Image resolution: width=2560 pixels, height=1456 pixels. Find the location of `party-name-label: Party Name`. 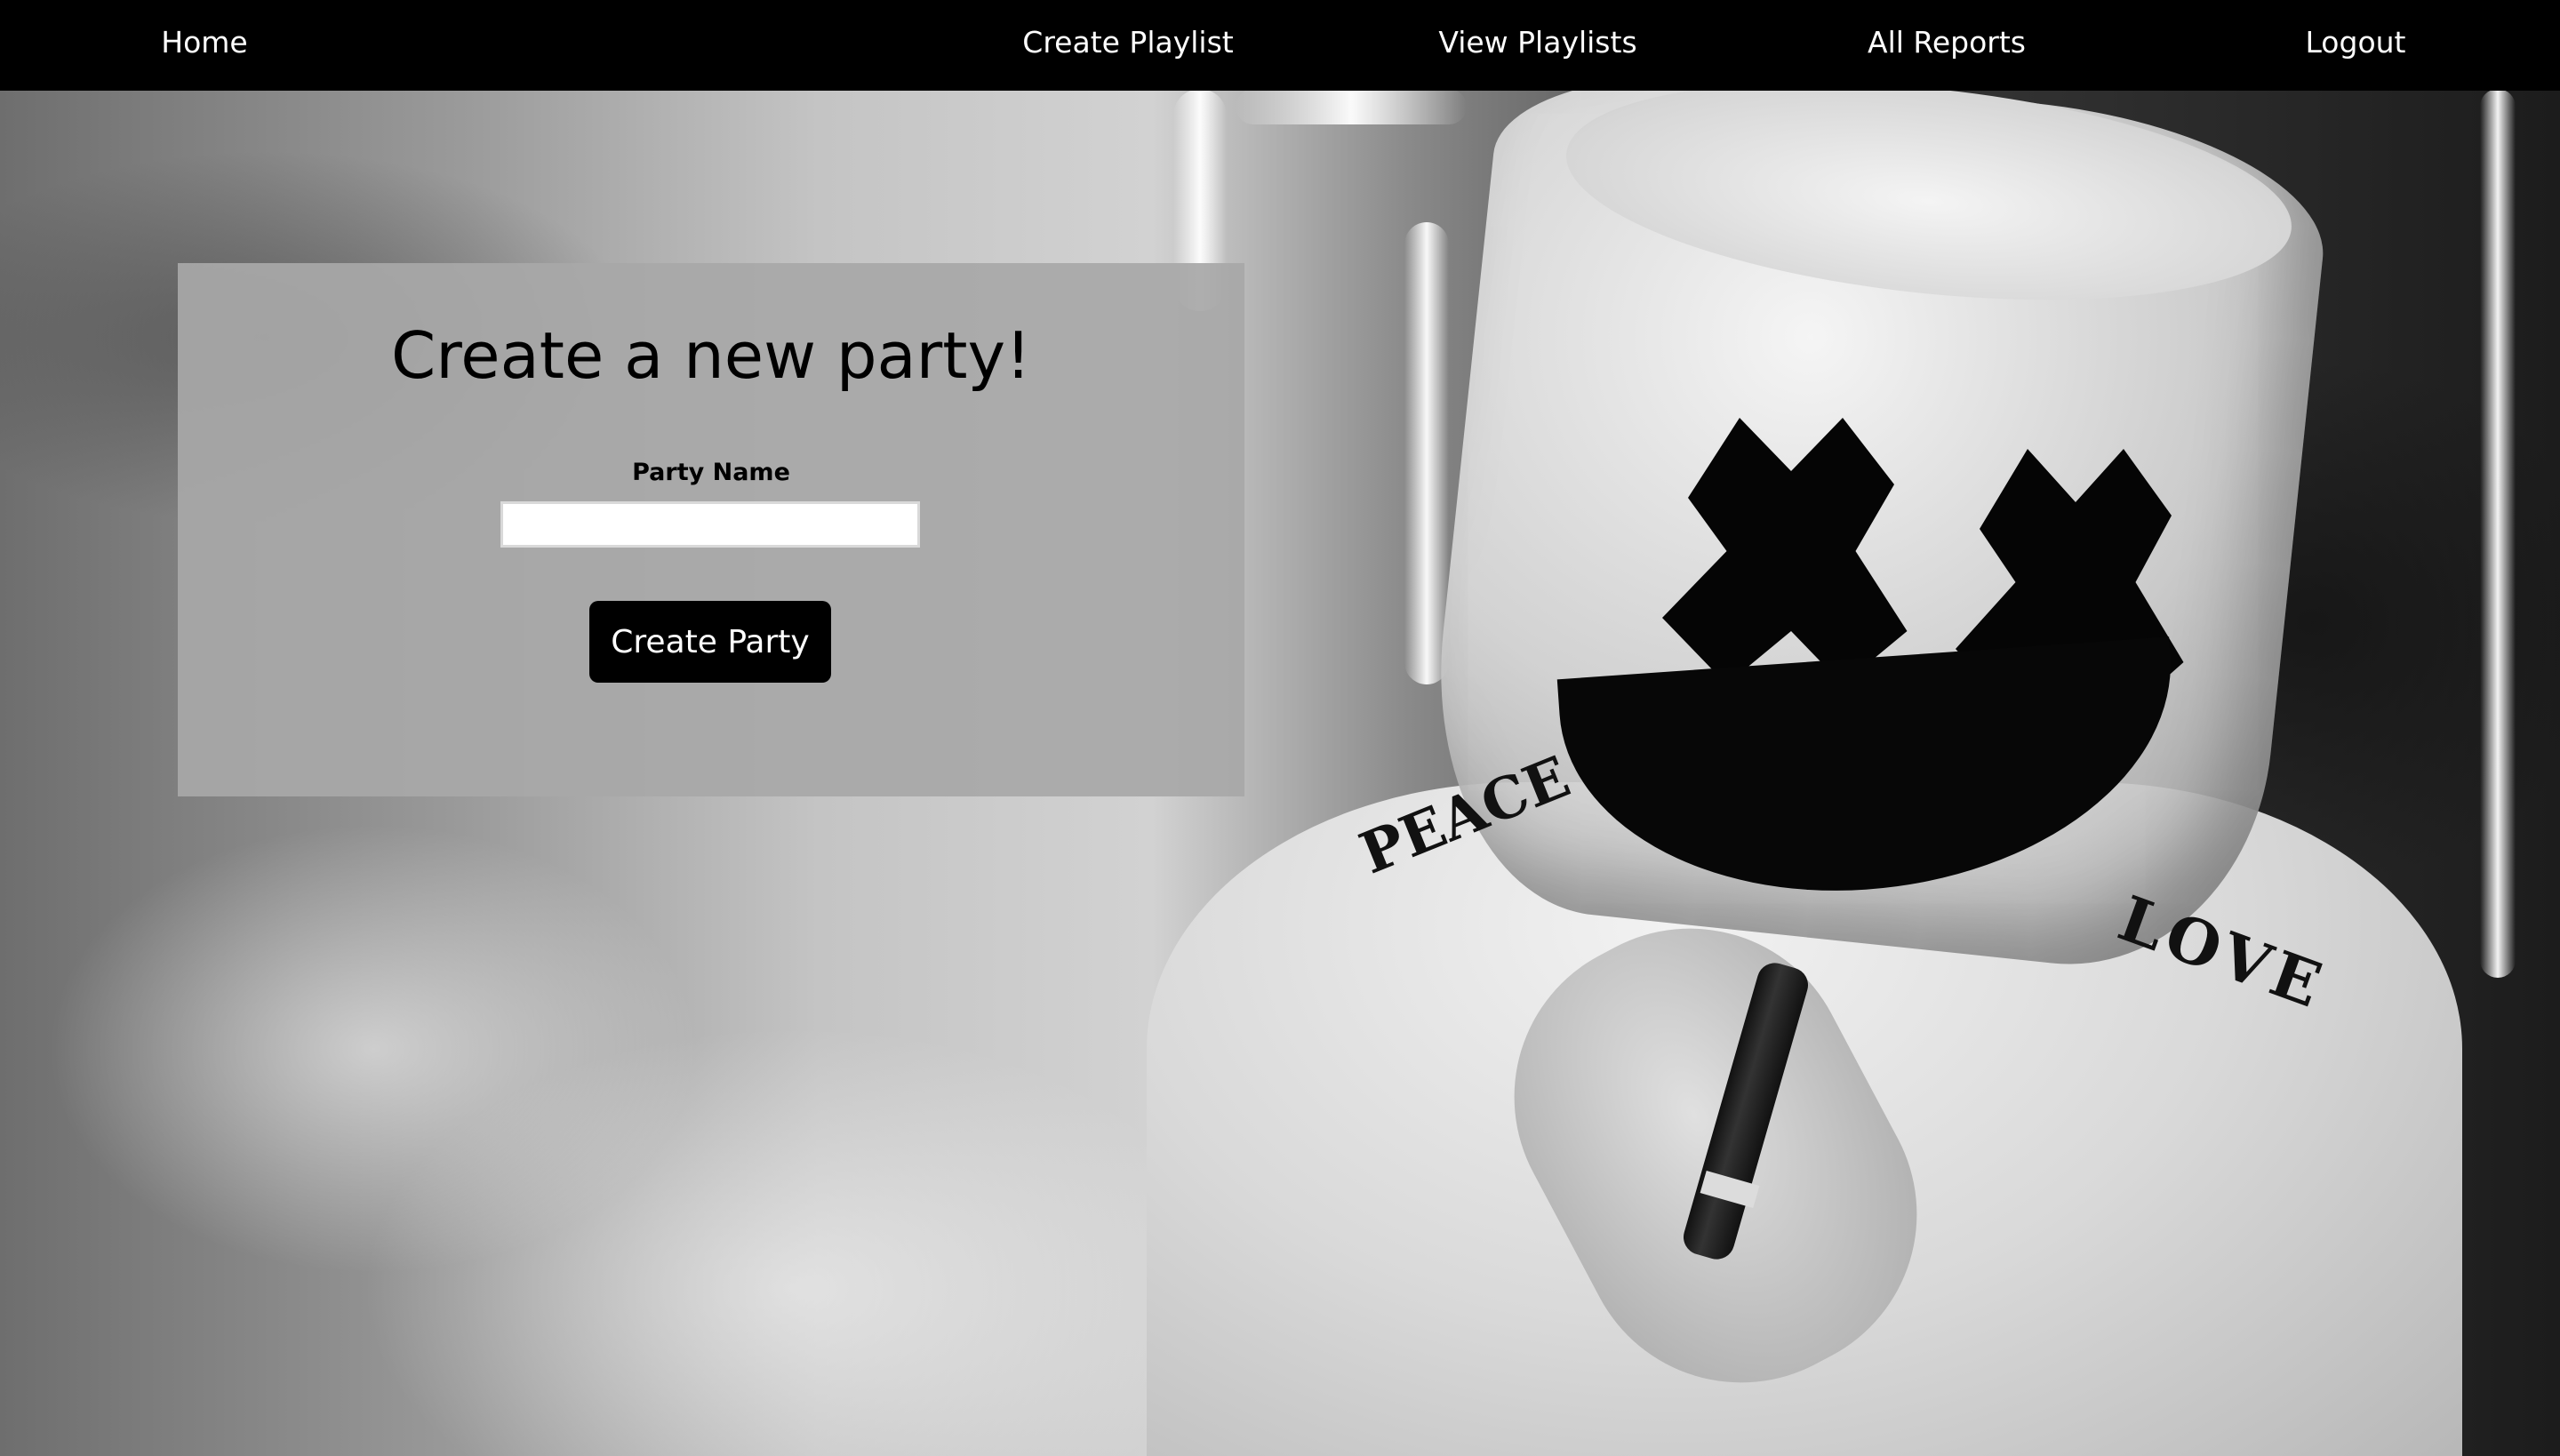

party-name-label: Party Name is located at coordinates (711, 472).